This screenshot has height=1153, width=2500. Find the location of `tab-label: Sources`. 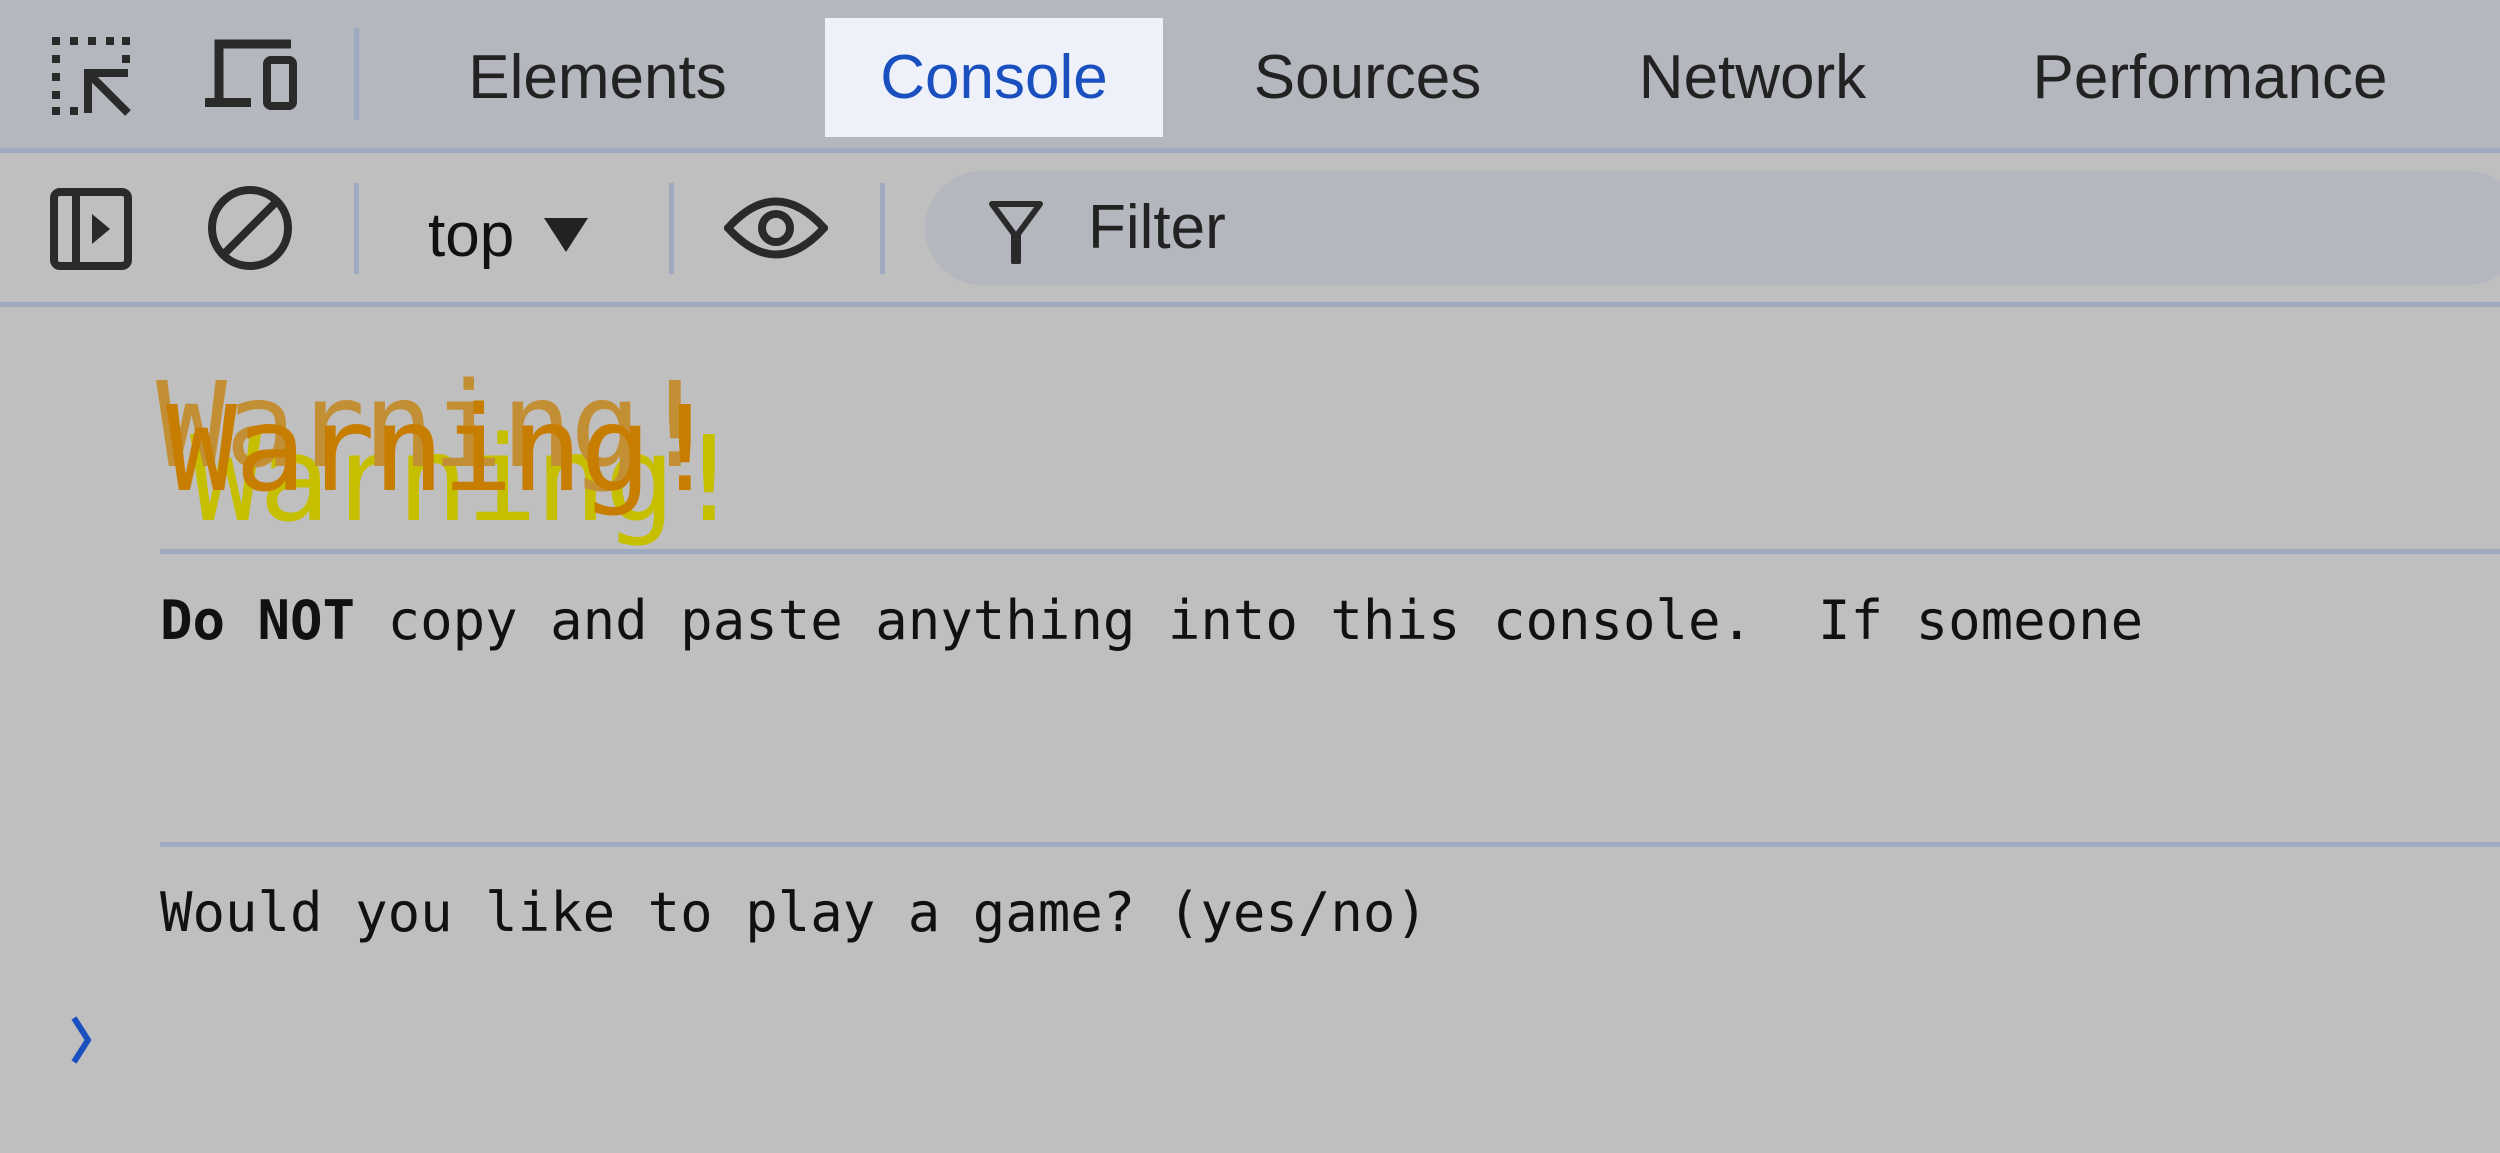

tab-label: Sources is located at coordinates (1367, 77).